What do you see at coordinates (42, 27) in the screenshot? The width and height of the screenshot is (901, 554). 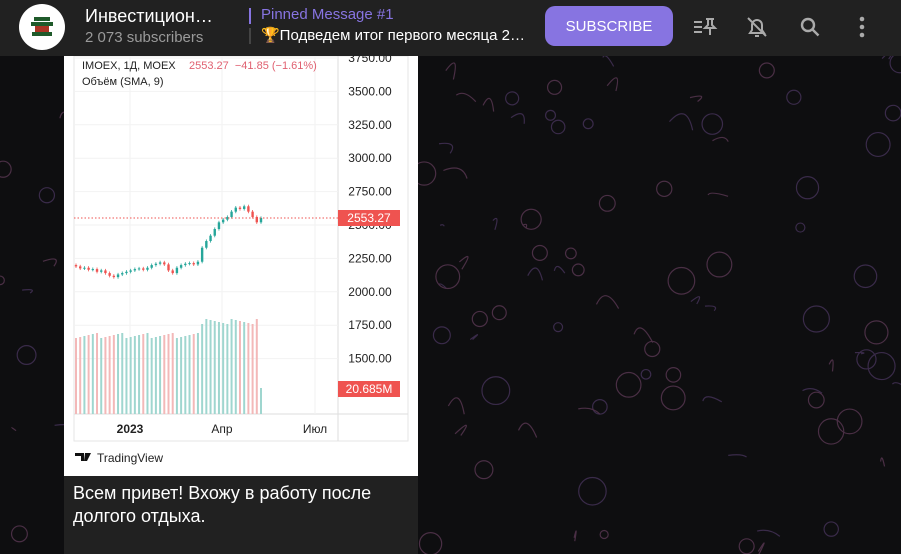 I see `channel-avatar` at bounding box center [42, 27].